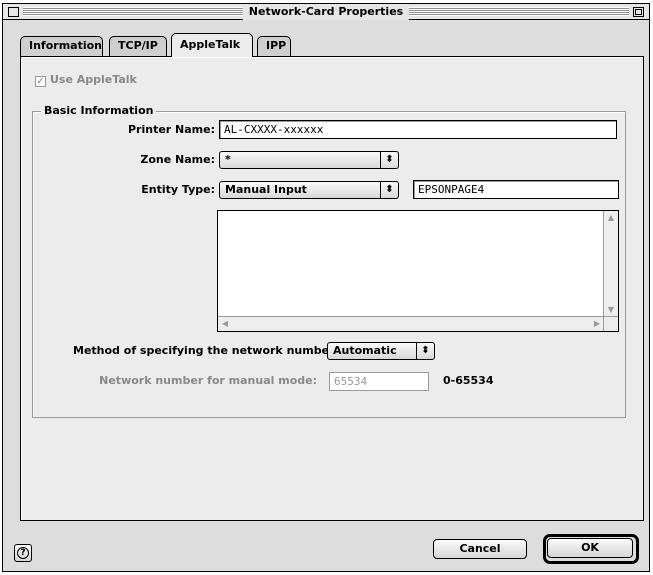 This screenshot has width=653, height=575. Describe the element at coordinates (228, 159) in the screenshot. I see `zone-name-value: *` at that location.